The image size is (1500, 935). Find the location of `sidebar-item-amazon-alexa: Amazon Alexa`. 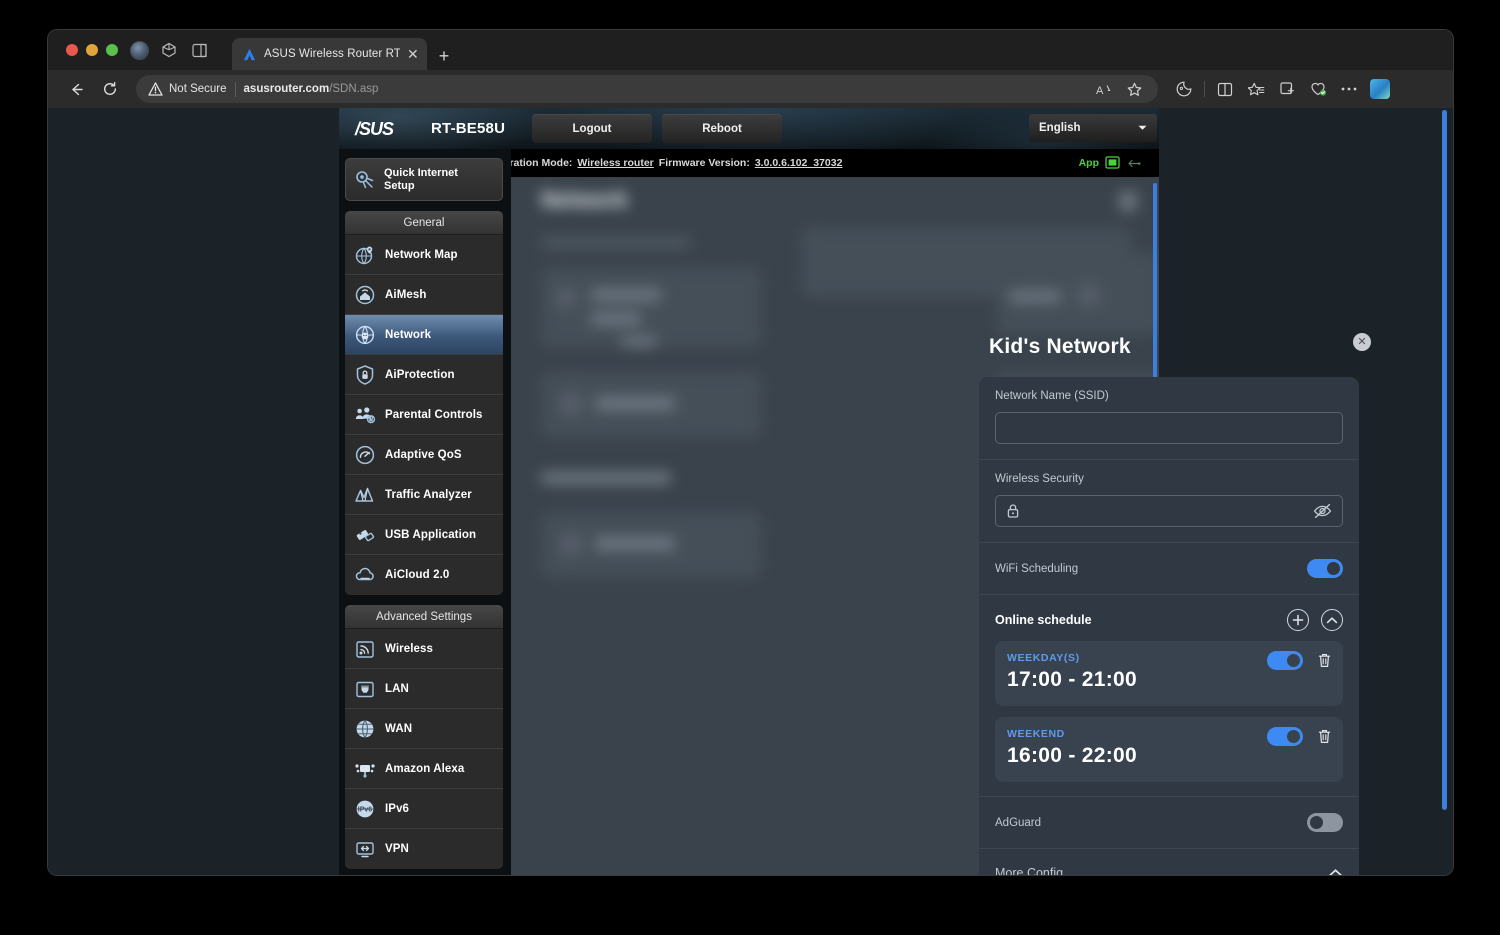

sidebar-item-amazon-alexa: Amazon Alexa is located at coordinates (424, 769).